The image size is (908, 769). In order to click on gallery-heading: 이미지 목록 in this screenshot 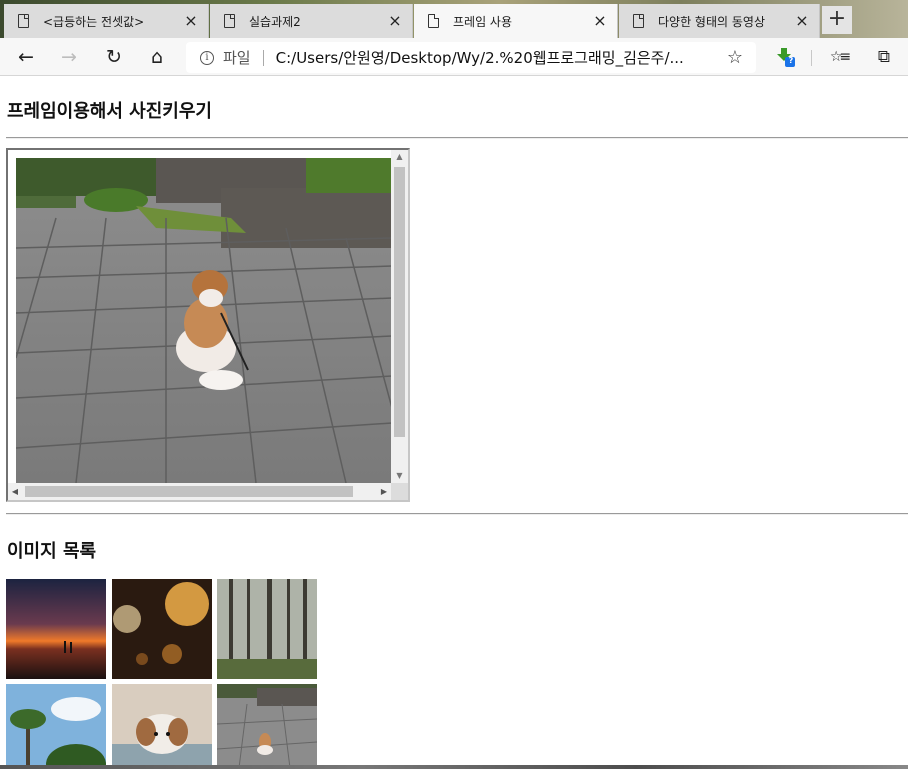, I will do `click(52, 551)`.